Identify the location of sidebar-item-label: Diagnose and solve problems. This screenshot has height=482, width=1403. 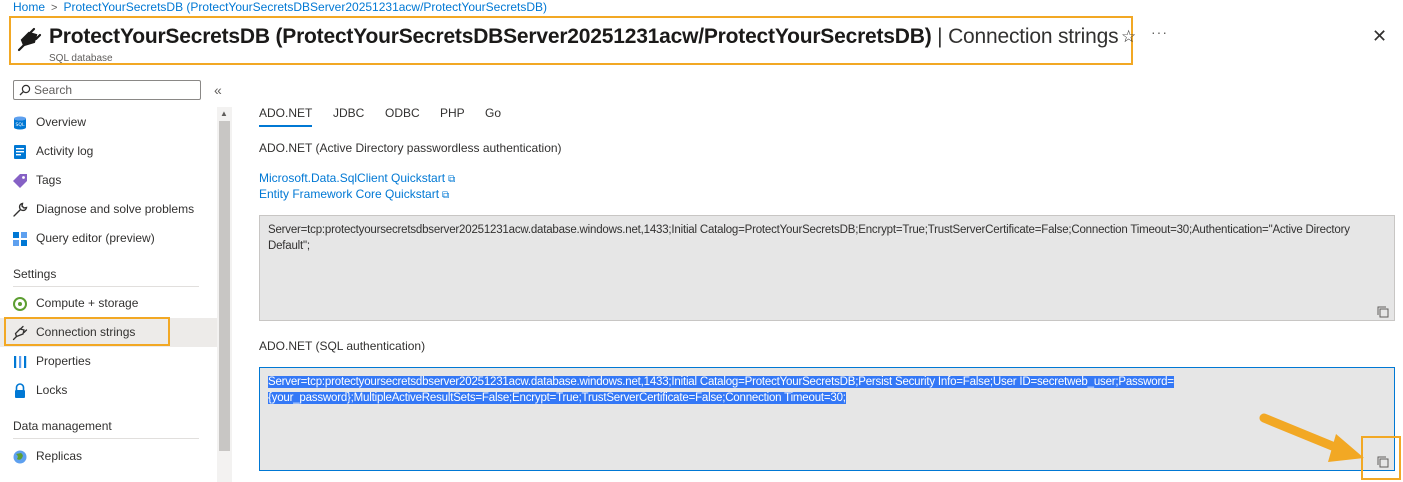
(115, 209).